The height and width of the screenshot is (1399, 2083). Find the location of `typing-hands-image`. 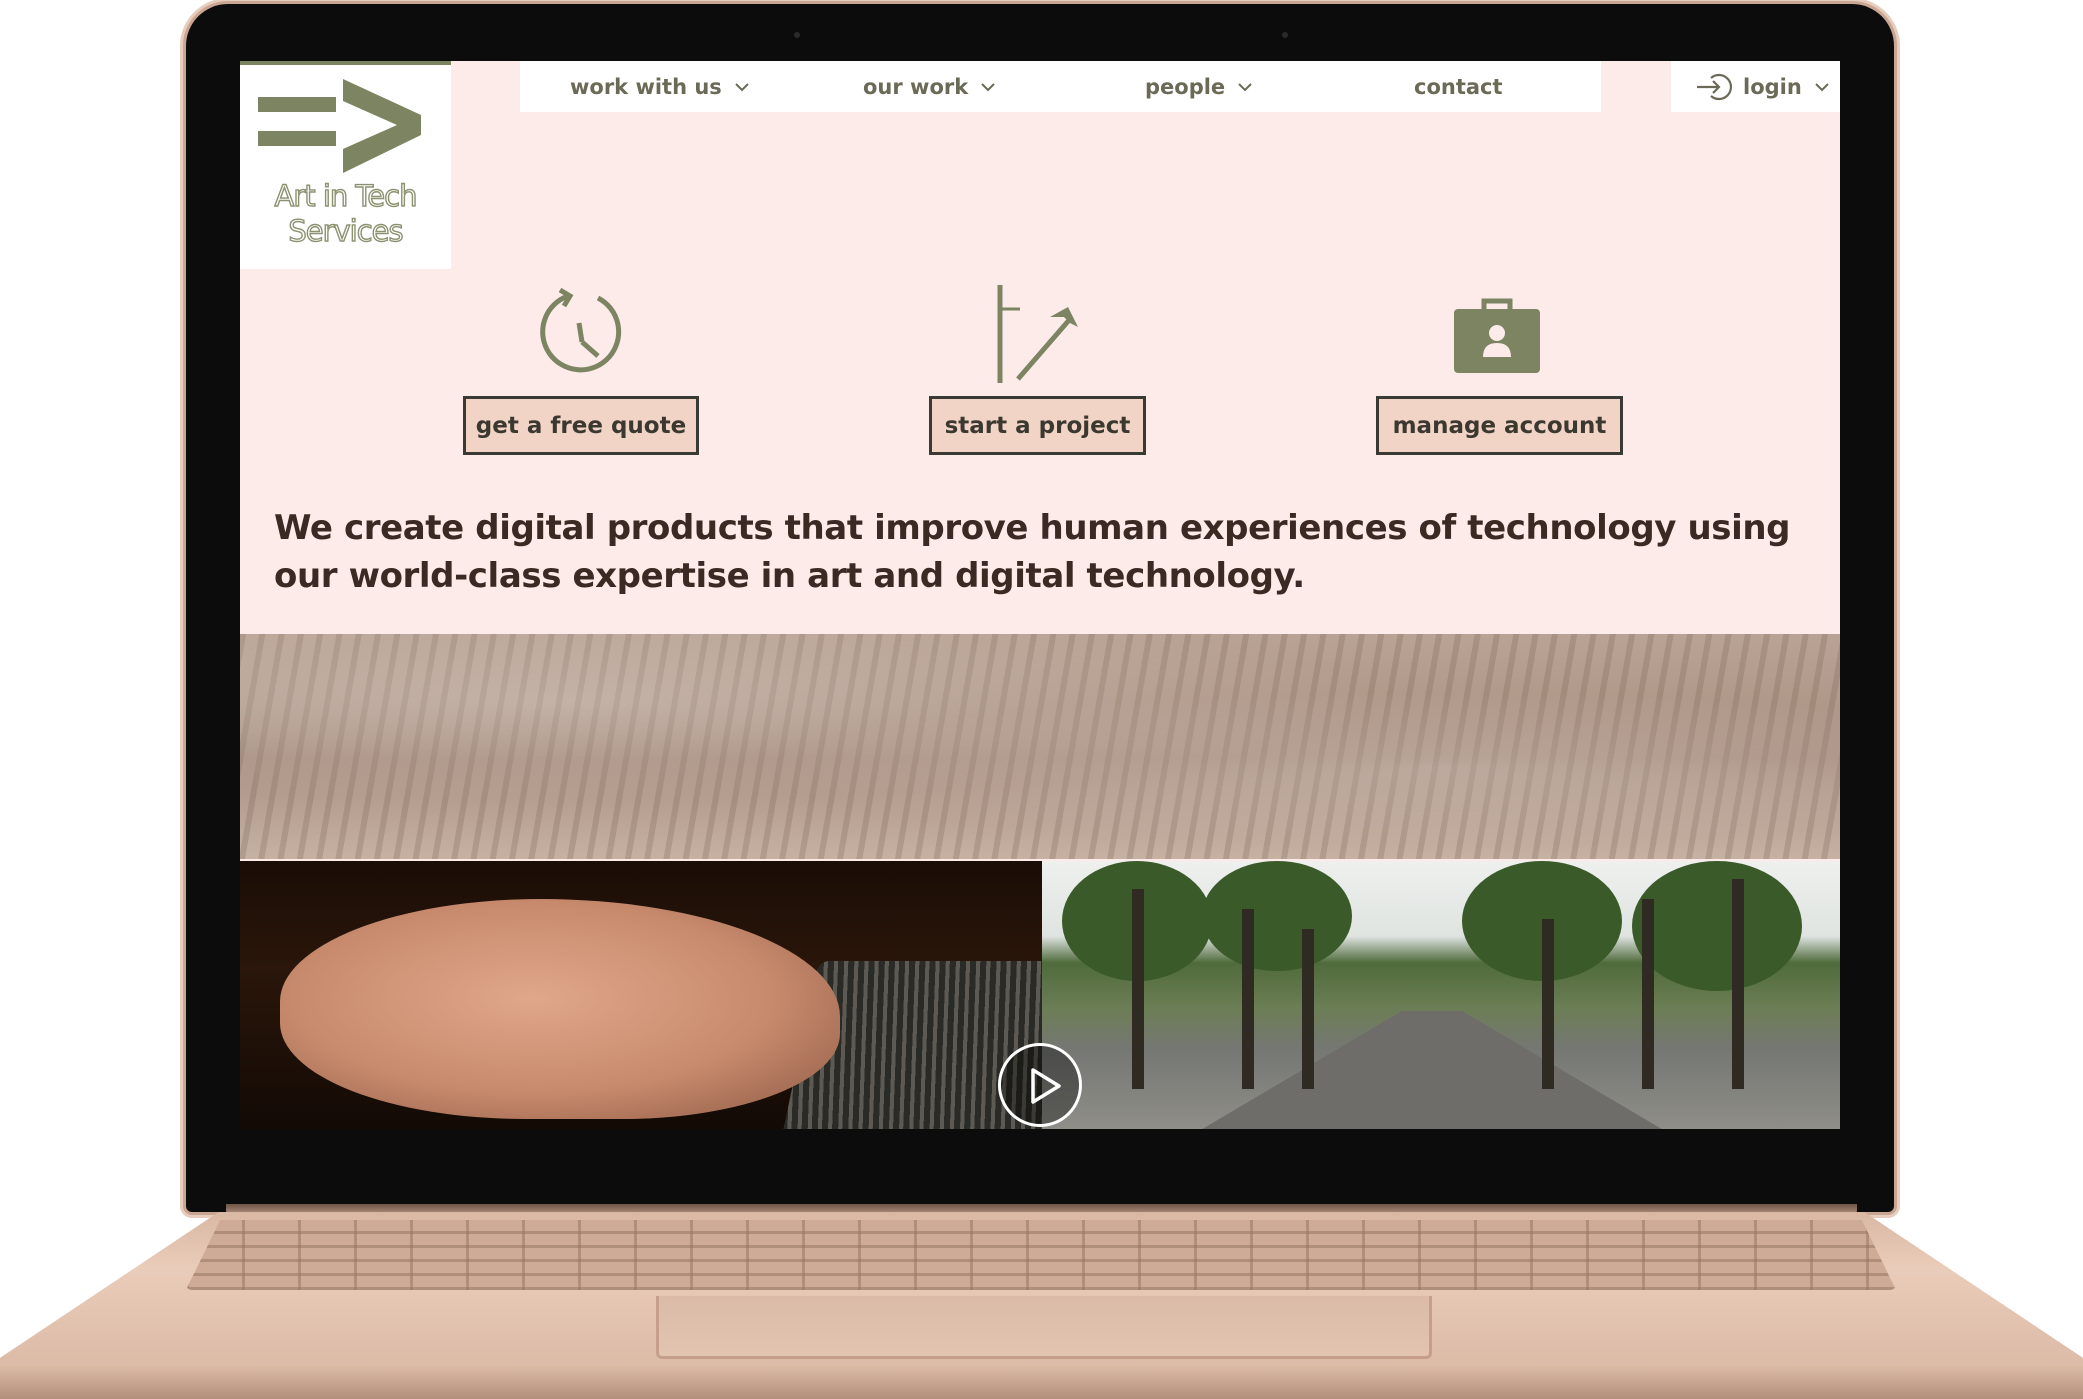

typing-hands-image is located at coordinates (560, 1009).